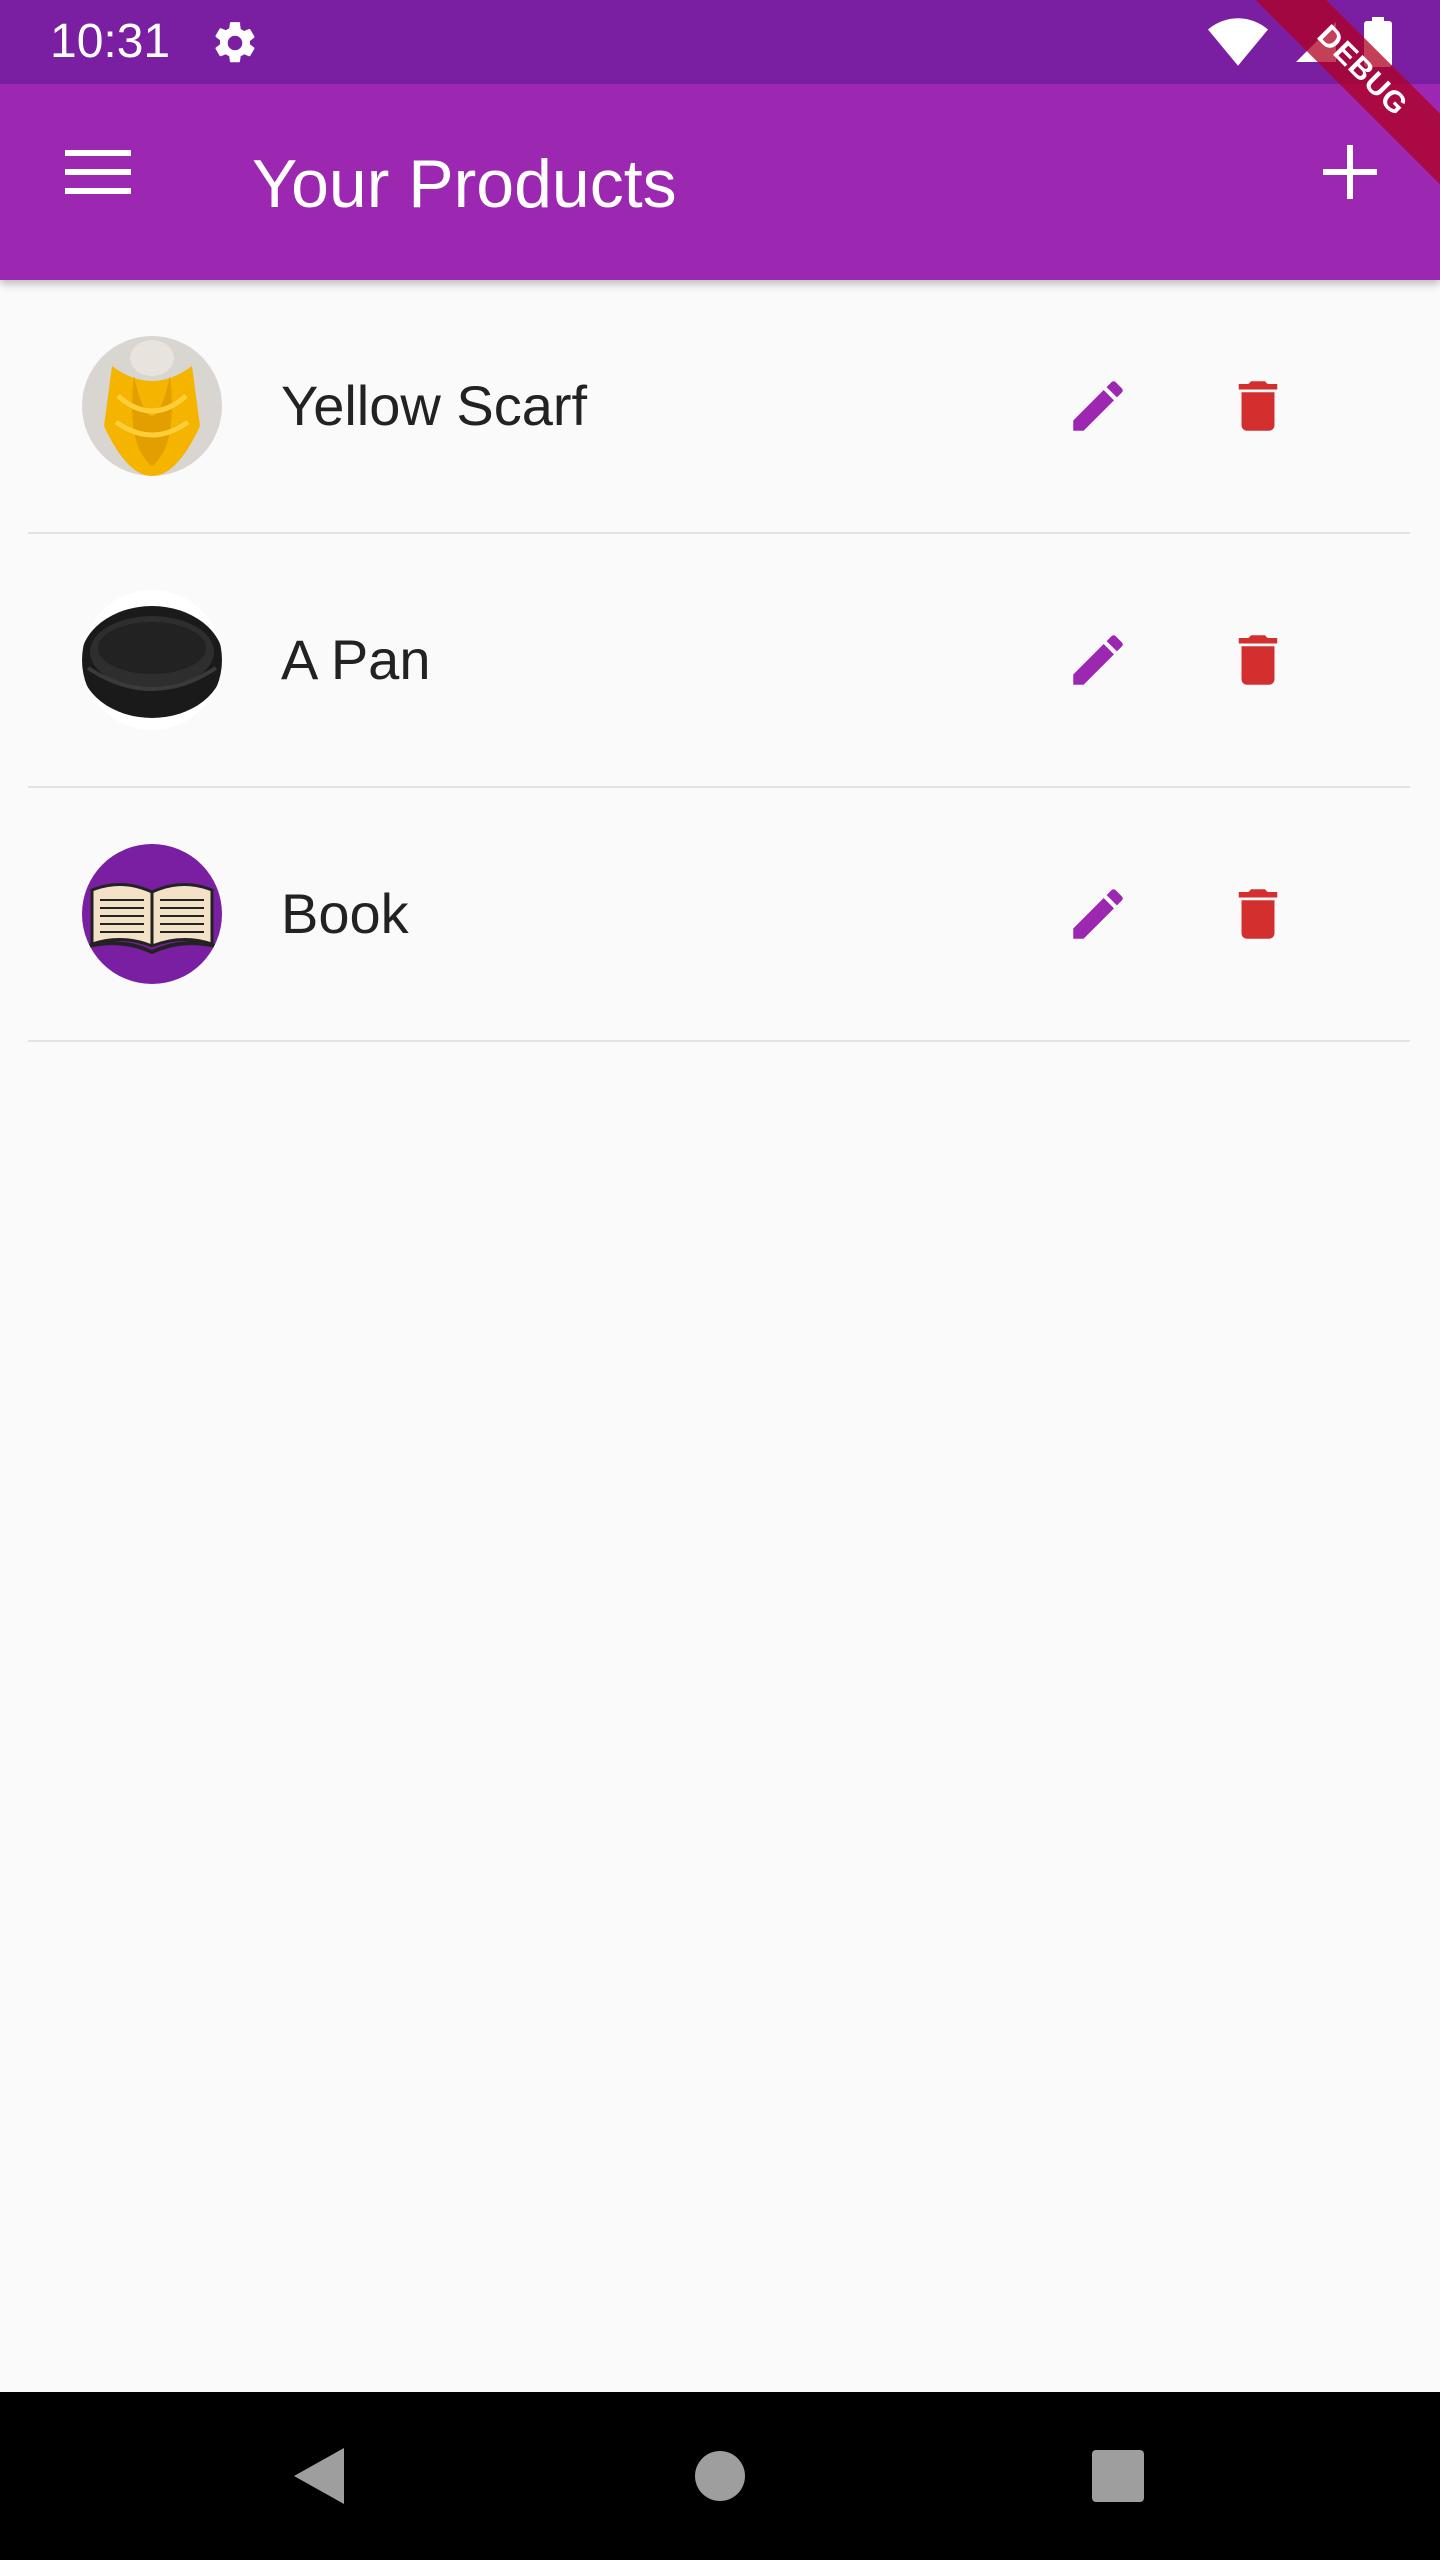  Describe the element at coordinates (434, 405) in the screenshot. I see `product-title: Yellow Scarf` at that location.